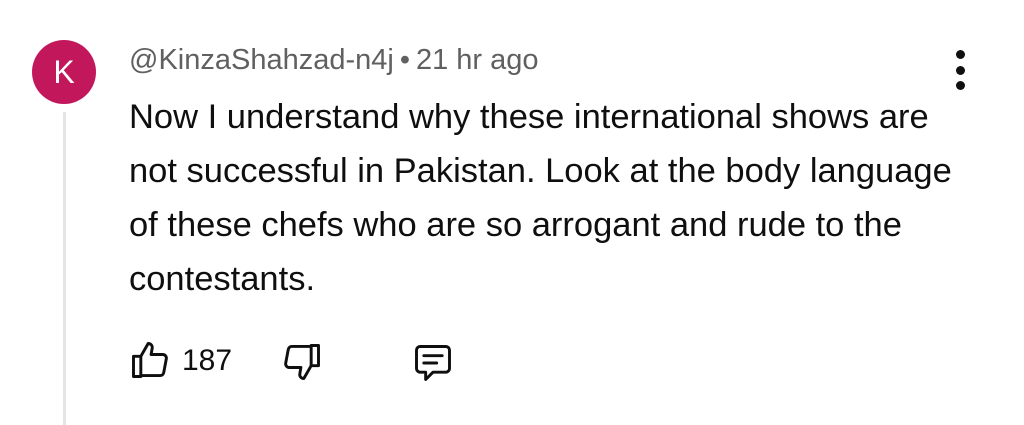 Image resolution: width=1024 pixels, height=425 pixels. I want to click on timestamp: 21 hr ago, so click(477, 60).